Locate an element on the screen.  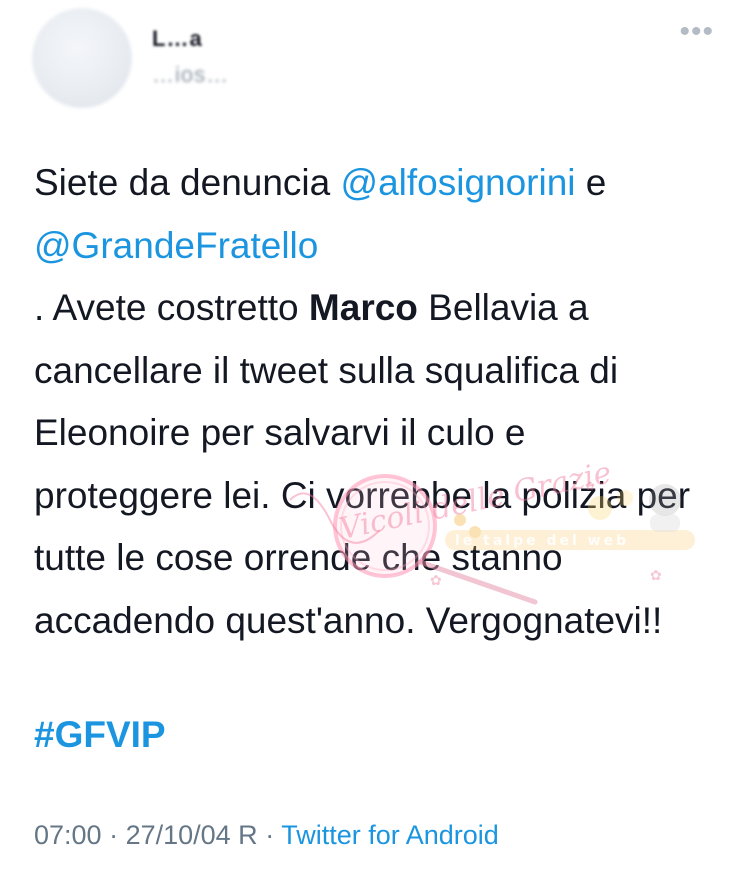
mention-alfosignorini: @alfosignorini is located at coordinates (458, 182).